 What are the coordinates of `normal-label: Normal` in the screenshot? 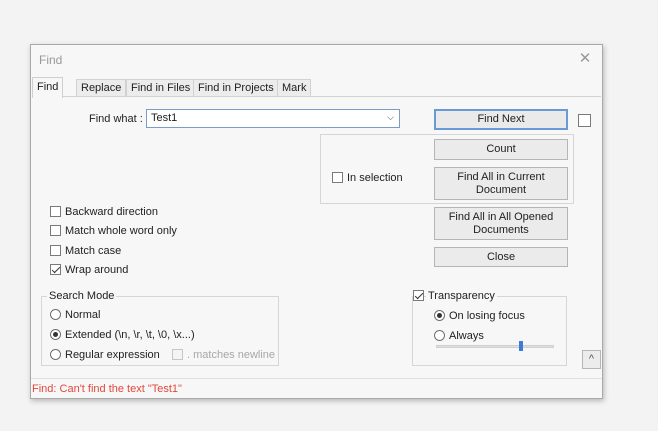 It's located at (83, 315).